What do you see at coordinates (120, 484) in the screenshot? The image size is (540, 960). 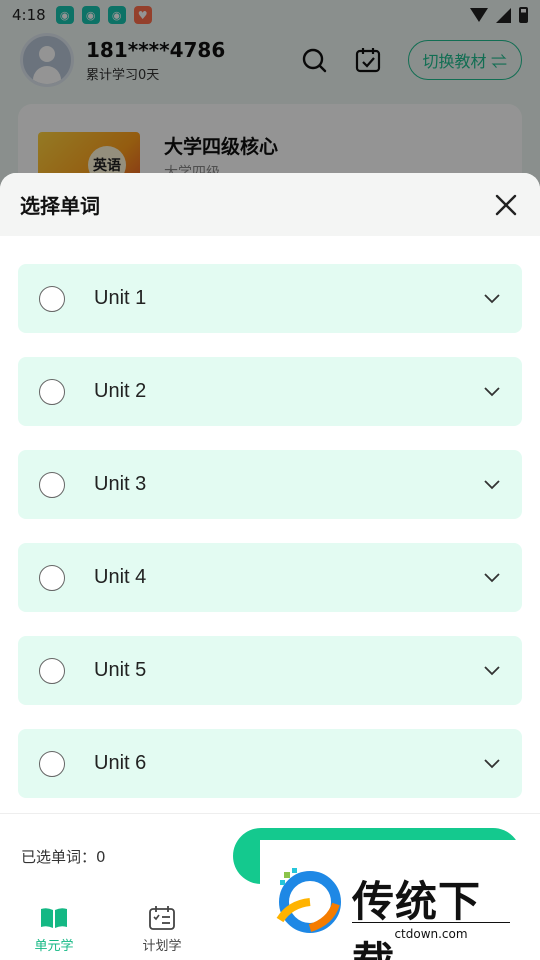 I see `unit-label: Unit 3` at bounding box center [120, 484].